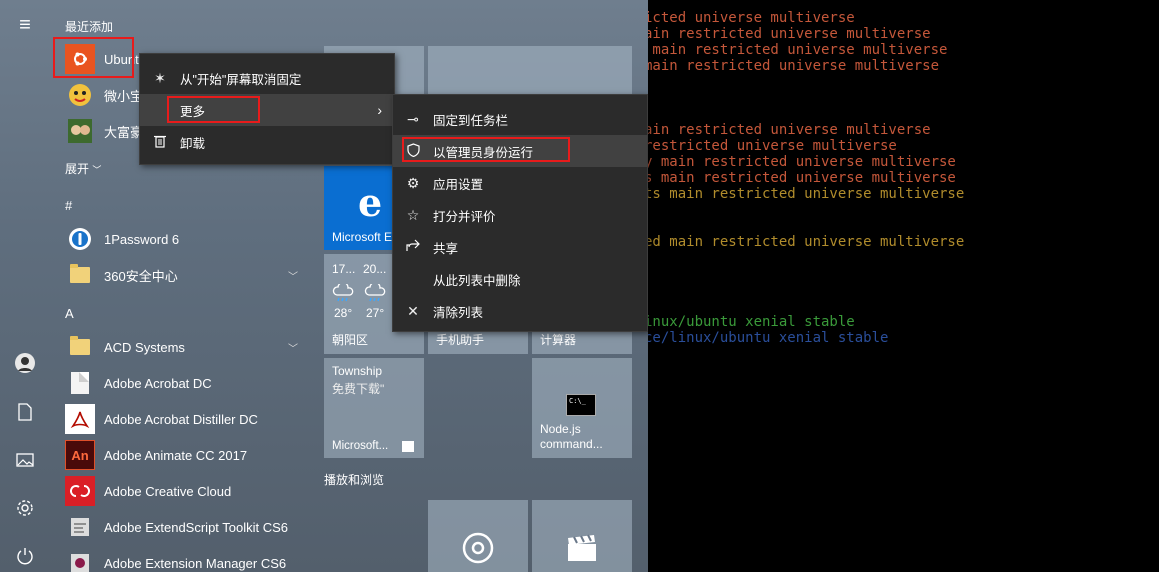 The height and width of the screenshot is (572, 1159). I want to click on store-bag-icon, so click(408, 446).